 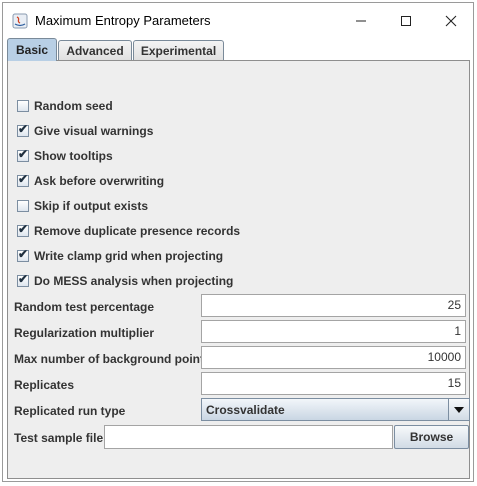 I want to click on tab-basic: Basic, so click(x=32, y=49).